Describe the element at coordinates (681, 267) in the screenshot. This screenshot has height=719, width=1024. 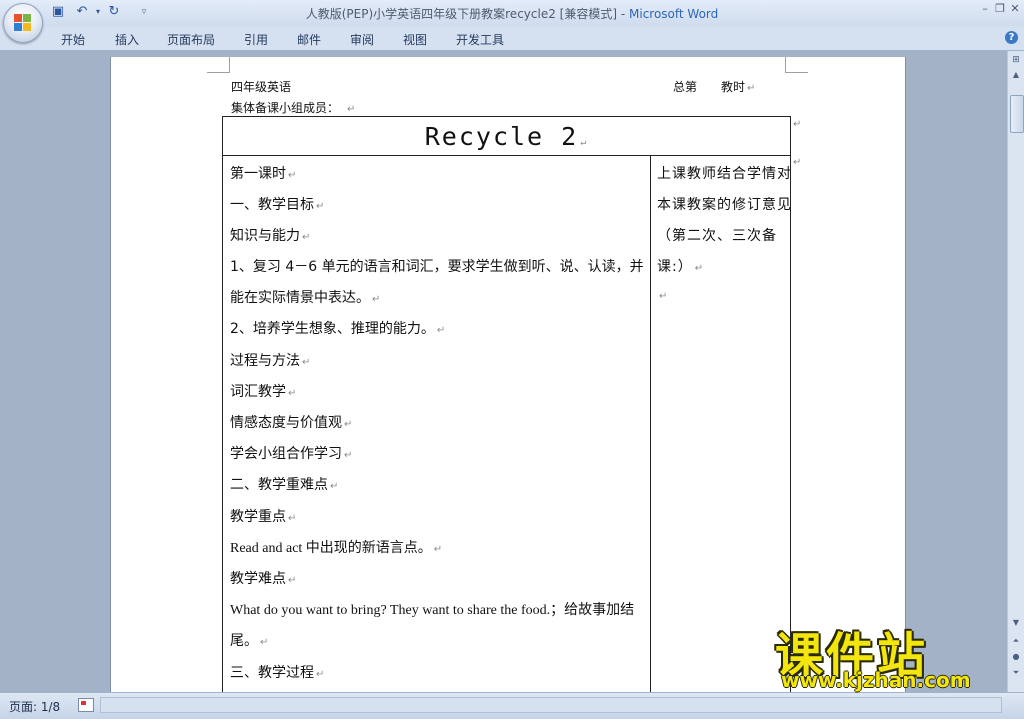
I see `revision-note-line: 课:） ↵` at that location.